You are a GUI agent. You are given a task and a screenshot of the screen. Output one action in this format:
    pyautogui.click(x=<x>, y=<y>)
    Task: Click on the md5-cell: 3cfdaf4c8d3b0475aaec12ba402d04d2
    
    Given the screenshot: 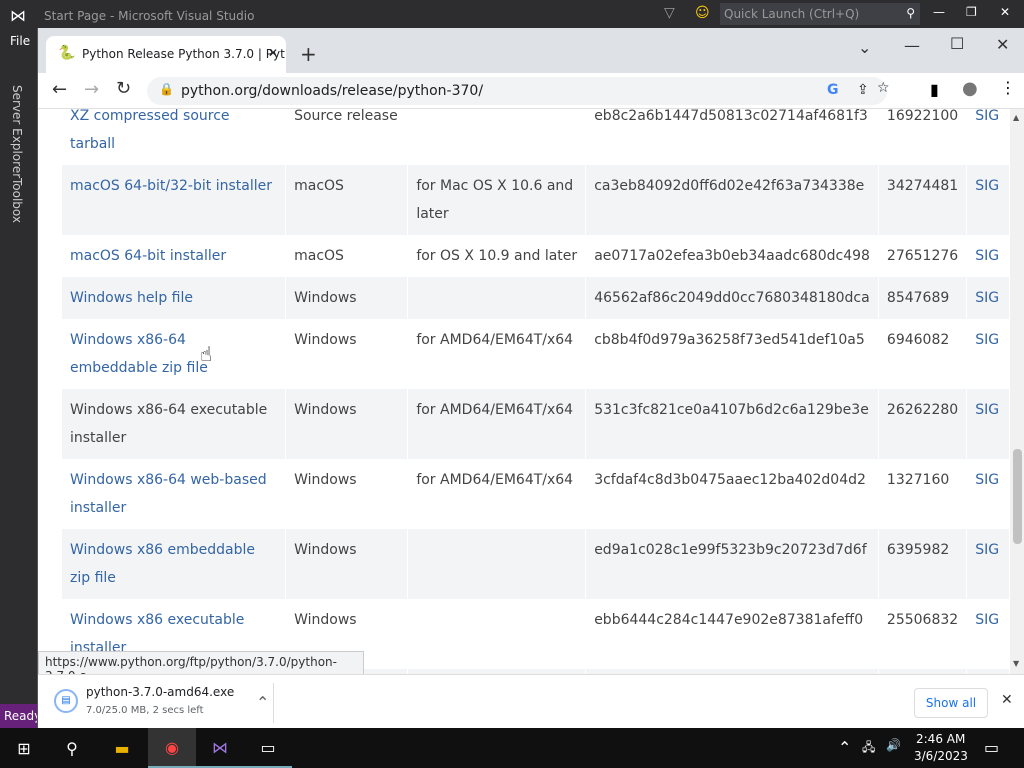 What is the action you would take?
    pyautogui.click(x=730, y=480)
    